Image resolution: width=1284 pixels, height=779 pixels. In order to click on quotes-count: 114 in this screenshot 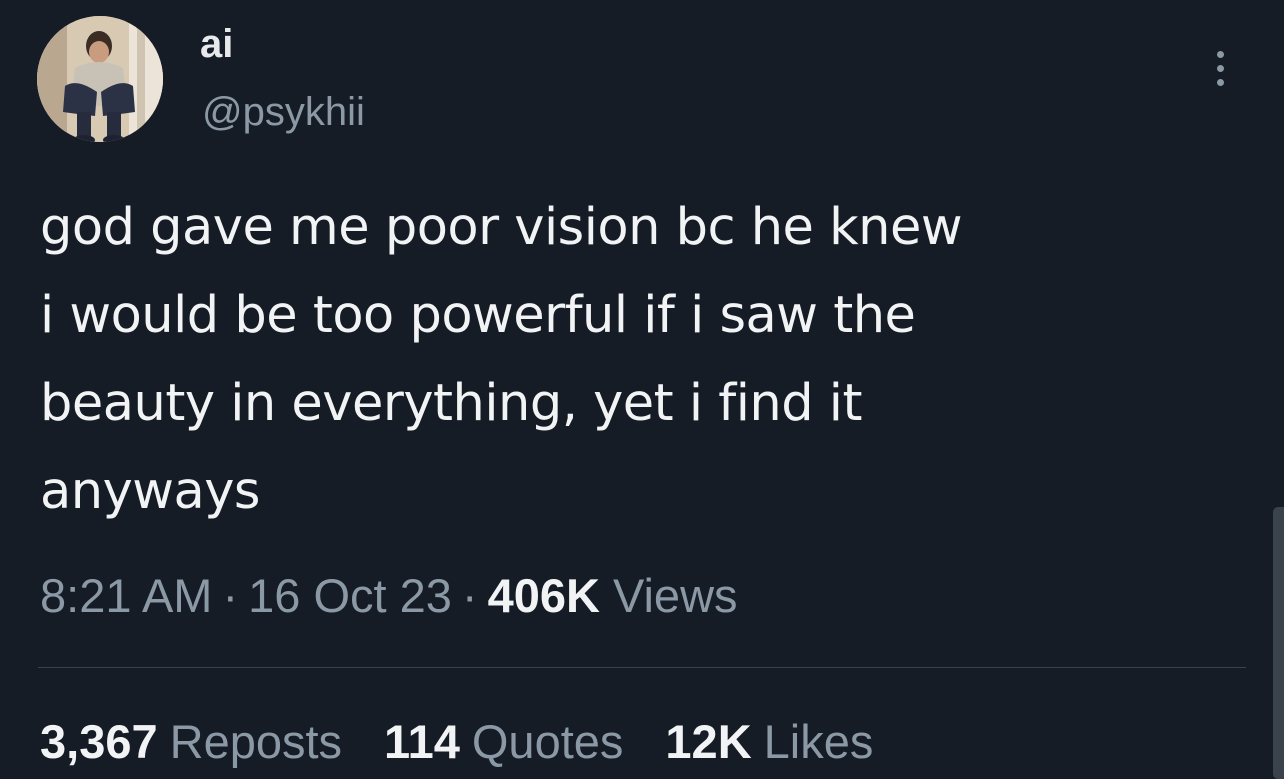, I will do `click(422, 741)`.